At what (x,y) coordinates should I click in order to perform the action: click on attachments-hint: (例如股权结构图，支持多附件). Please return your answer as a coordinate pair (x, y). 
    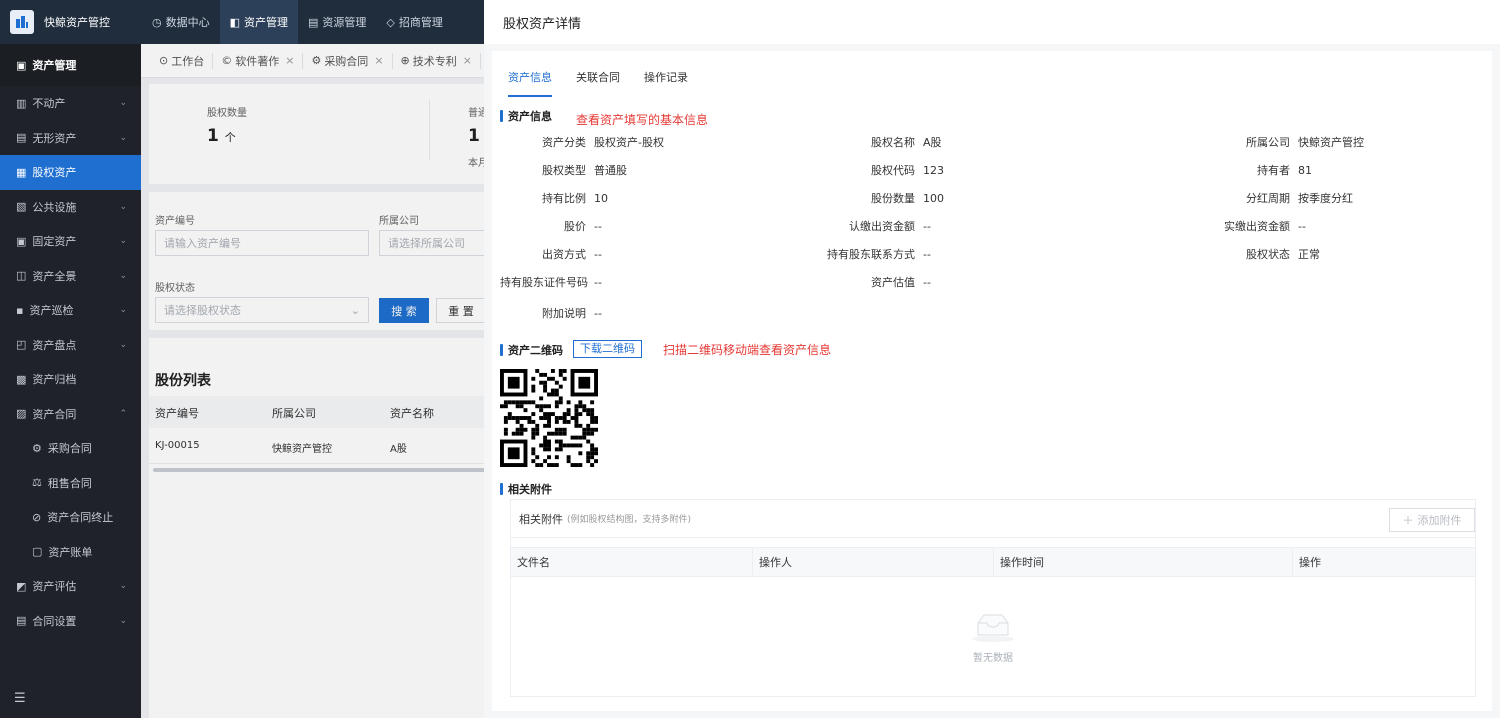
    Looking at the image, I should click on (629, 520).